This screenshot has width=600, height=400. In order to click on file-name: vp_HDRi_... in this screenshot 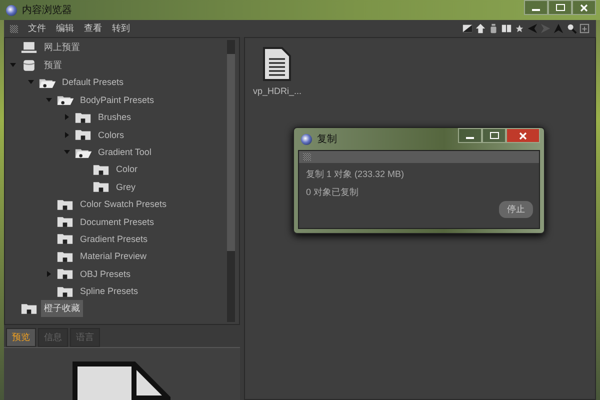, I will do `click(277, 91)`.